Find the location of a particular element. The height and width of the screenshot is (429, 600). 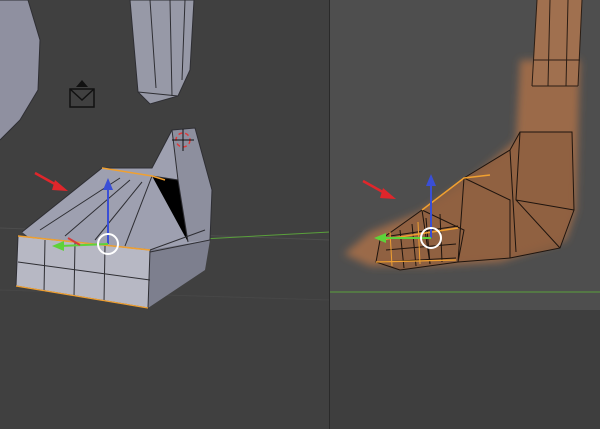

lamp-icon is located at coordinates (82, 94).